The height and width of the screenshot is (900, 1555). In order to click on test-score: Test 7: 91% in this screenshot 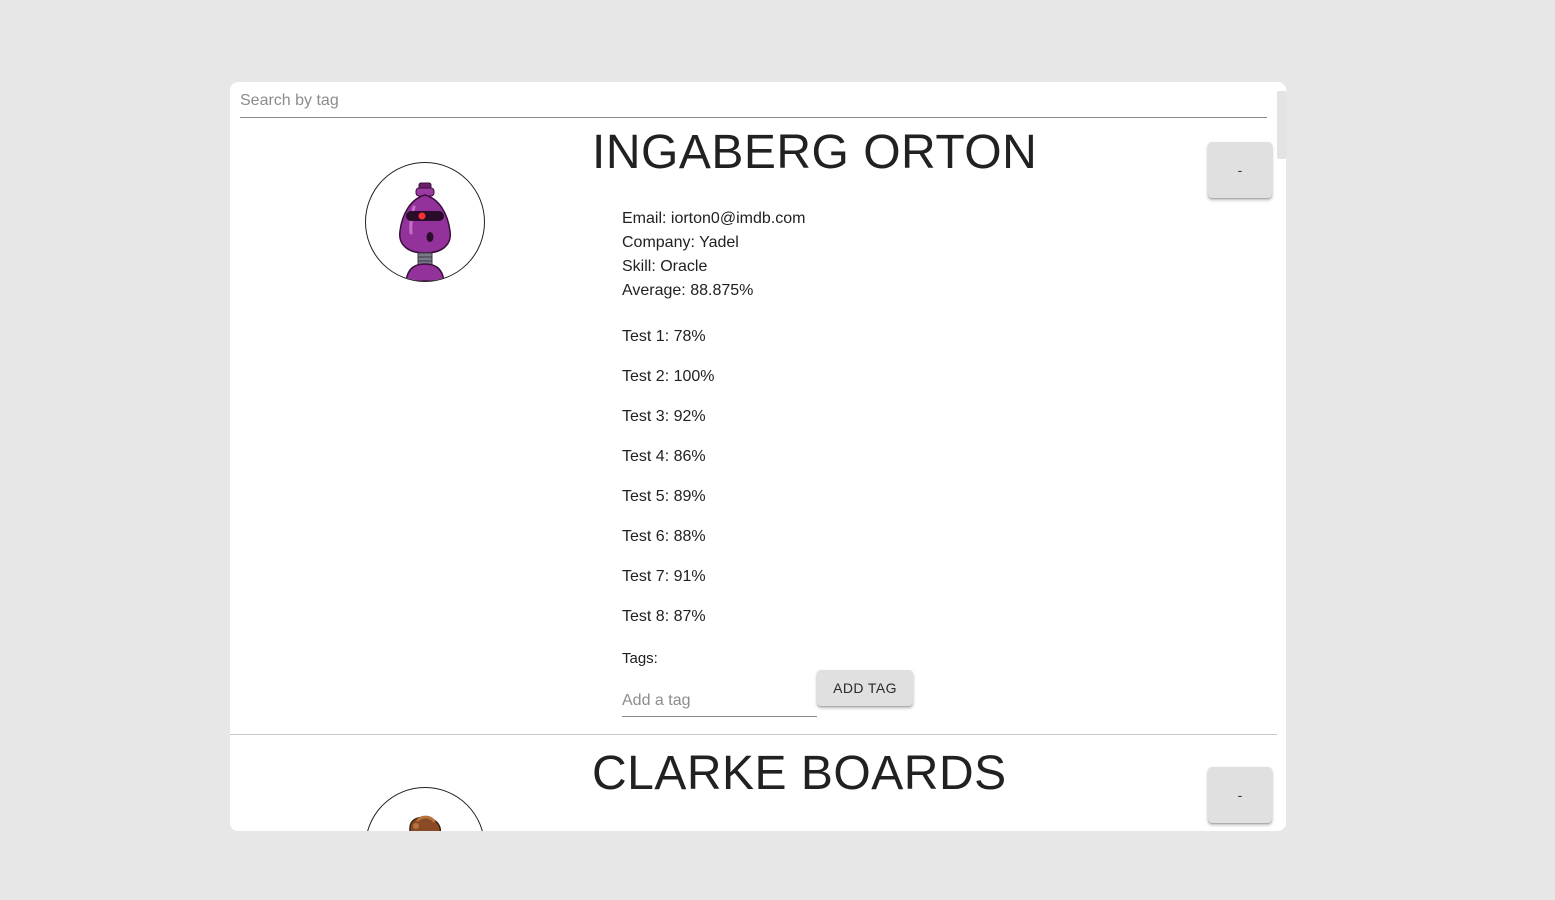, I will do `click(664, 576)`.